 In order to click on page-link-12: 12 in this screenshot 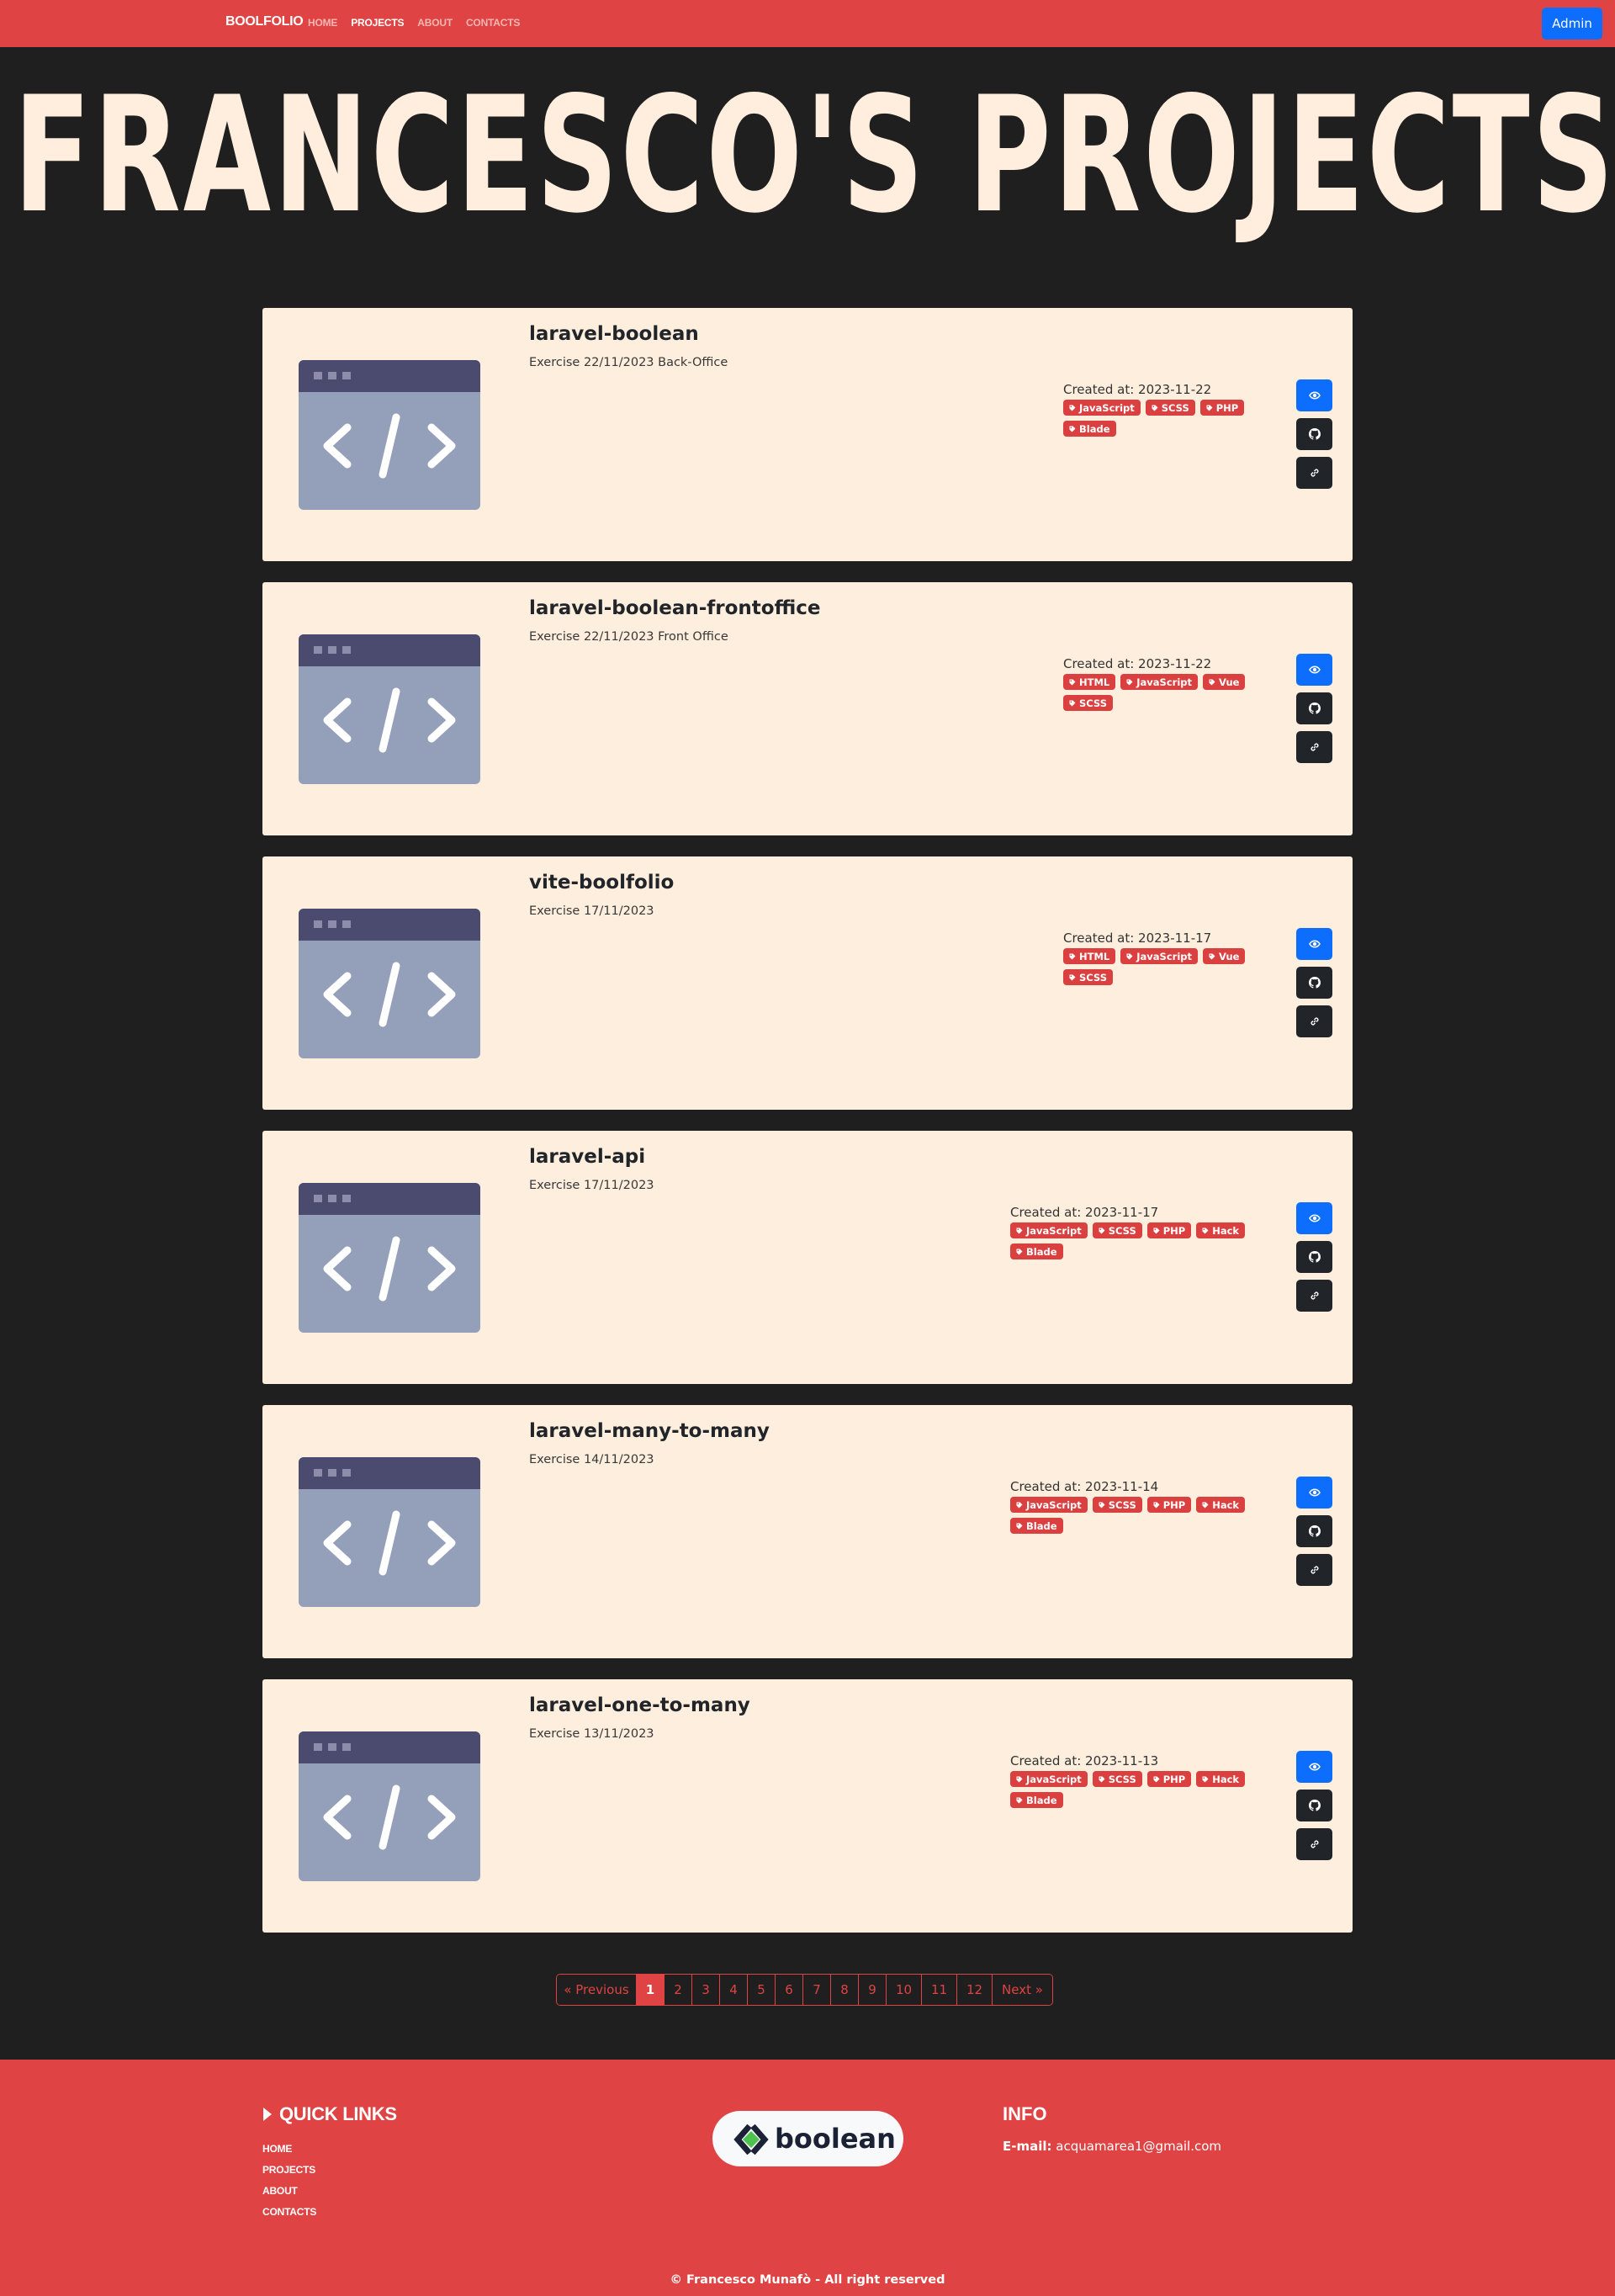, I will do `click(975, 1990)`.